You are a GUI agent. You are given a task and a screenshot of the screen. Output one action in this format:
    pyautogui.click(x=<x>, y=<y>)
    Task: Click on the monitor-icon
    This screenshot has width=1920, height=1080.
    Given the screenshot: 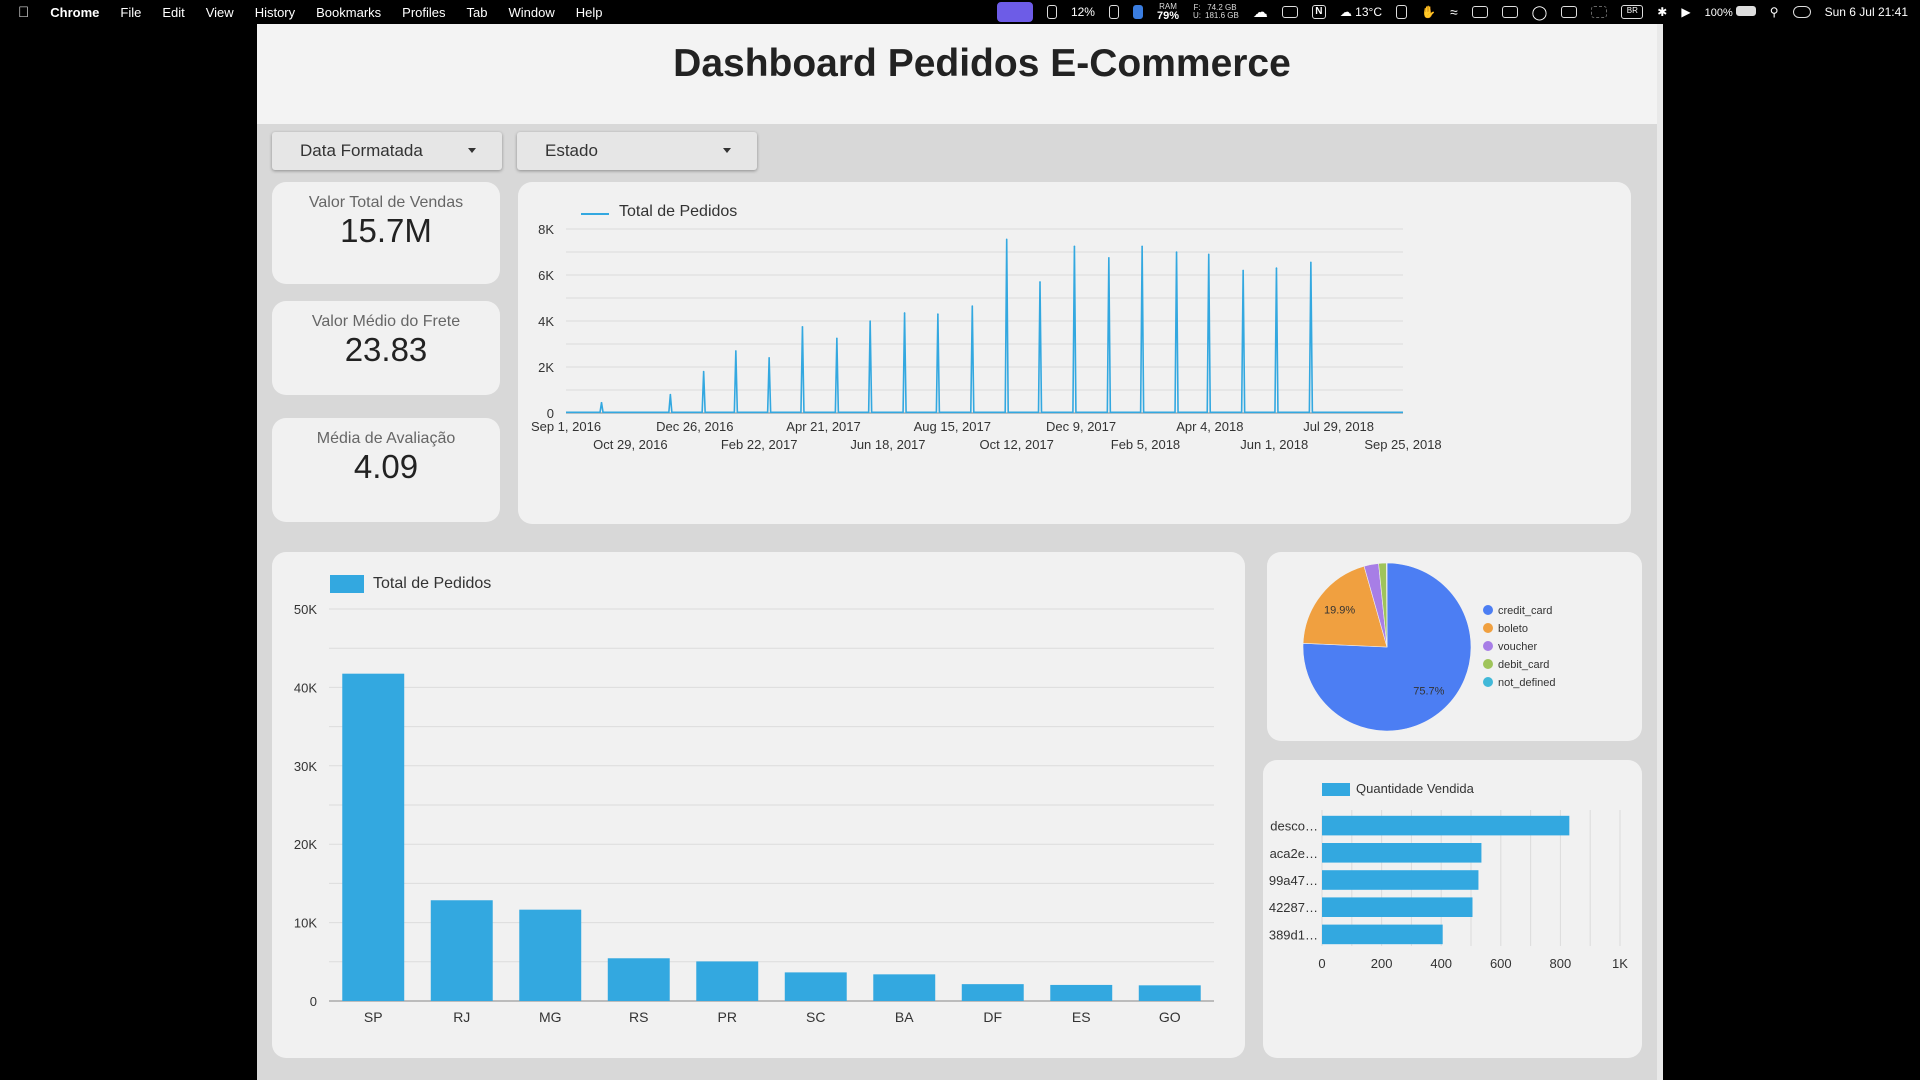 What is the action you would take?
    pyautogui.click(x=1509, y=12)
    